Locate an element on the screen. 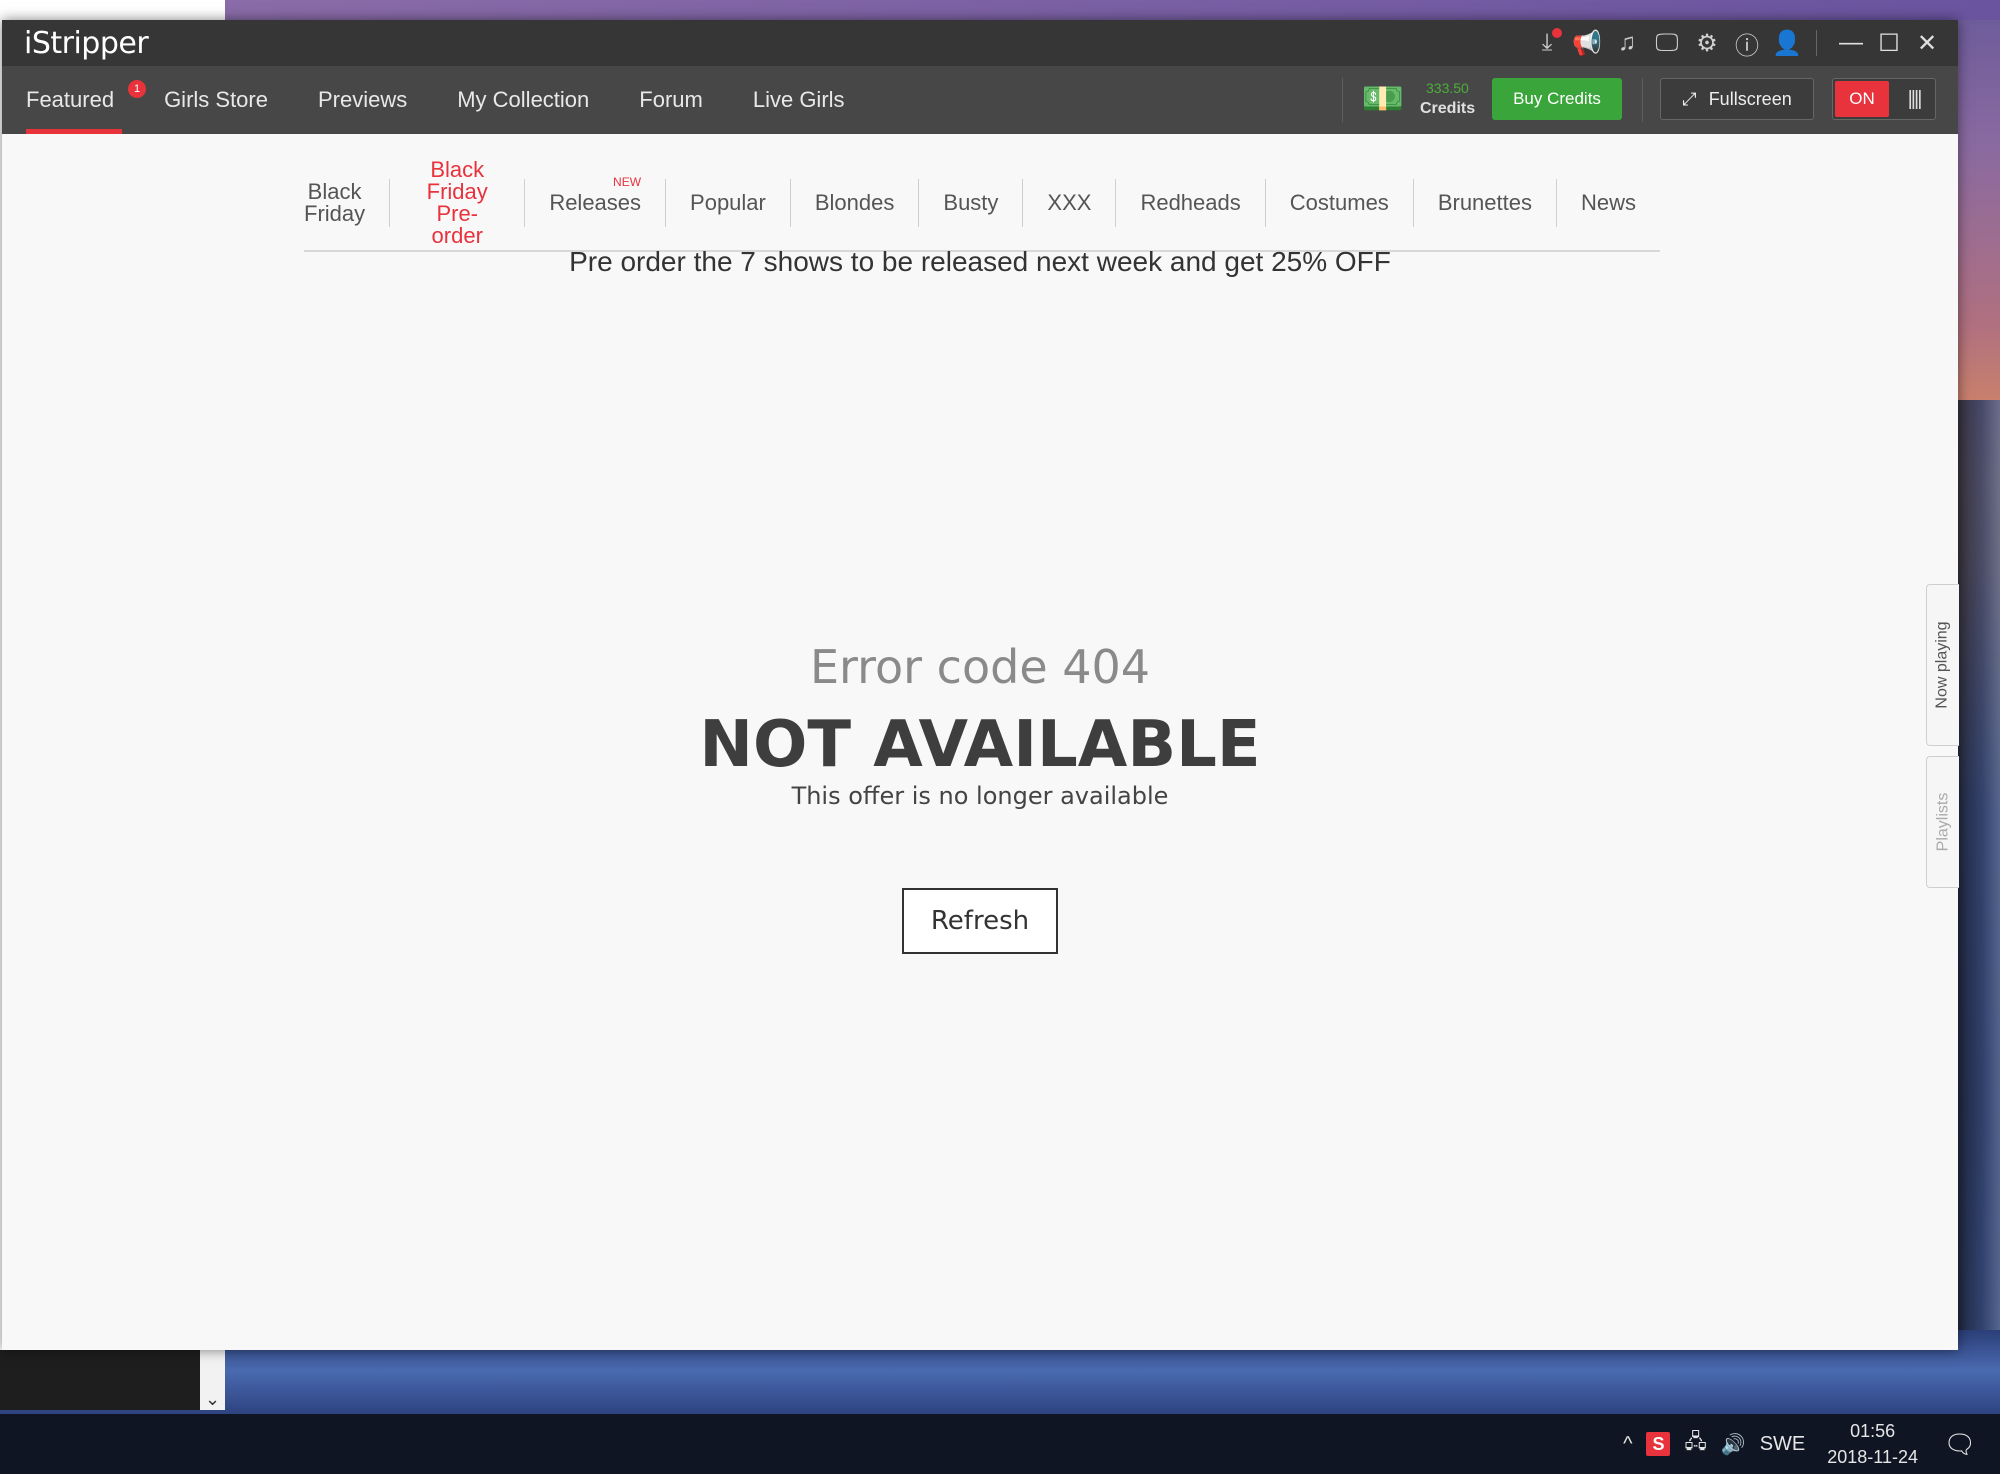 Image resolution: width=2000 pixels, height=1474 pixels. category-label: XXX is located at coordinates (1069, 202).